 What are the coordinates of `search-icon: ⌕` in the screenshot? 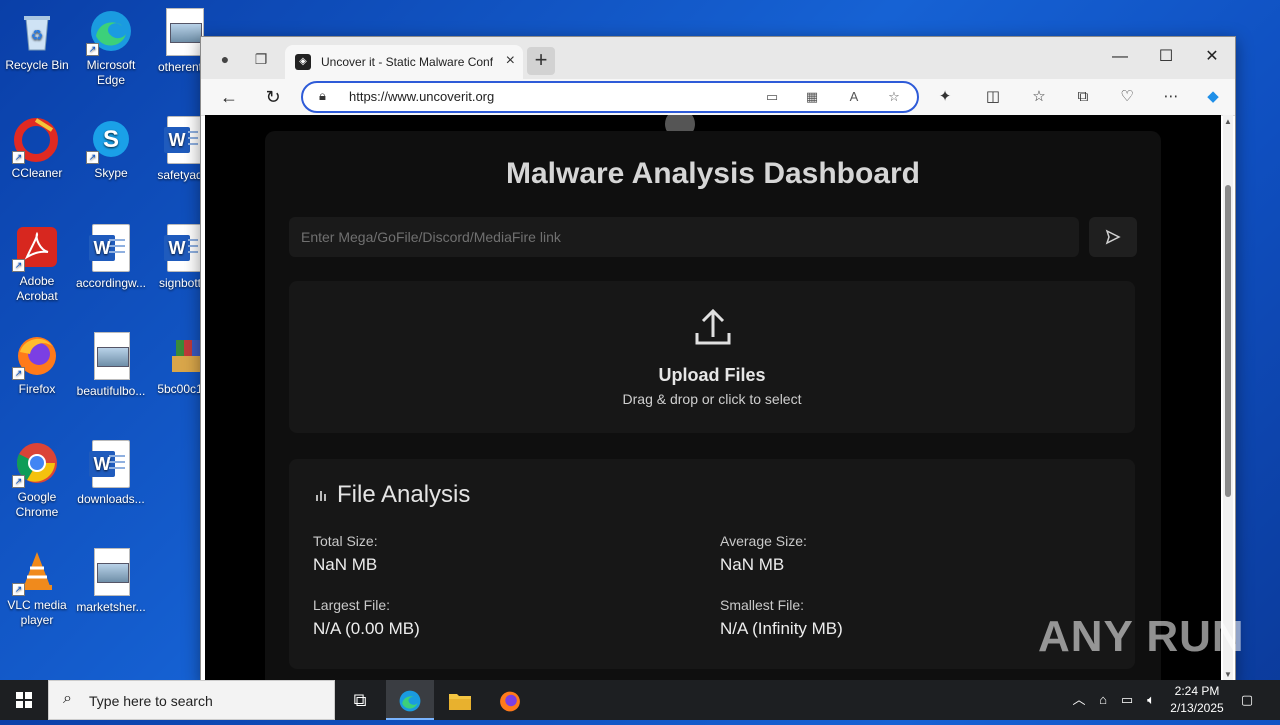 It's located at (67, 698).